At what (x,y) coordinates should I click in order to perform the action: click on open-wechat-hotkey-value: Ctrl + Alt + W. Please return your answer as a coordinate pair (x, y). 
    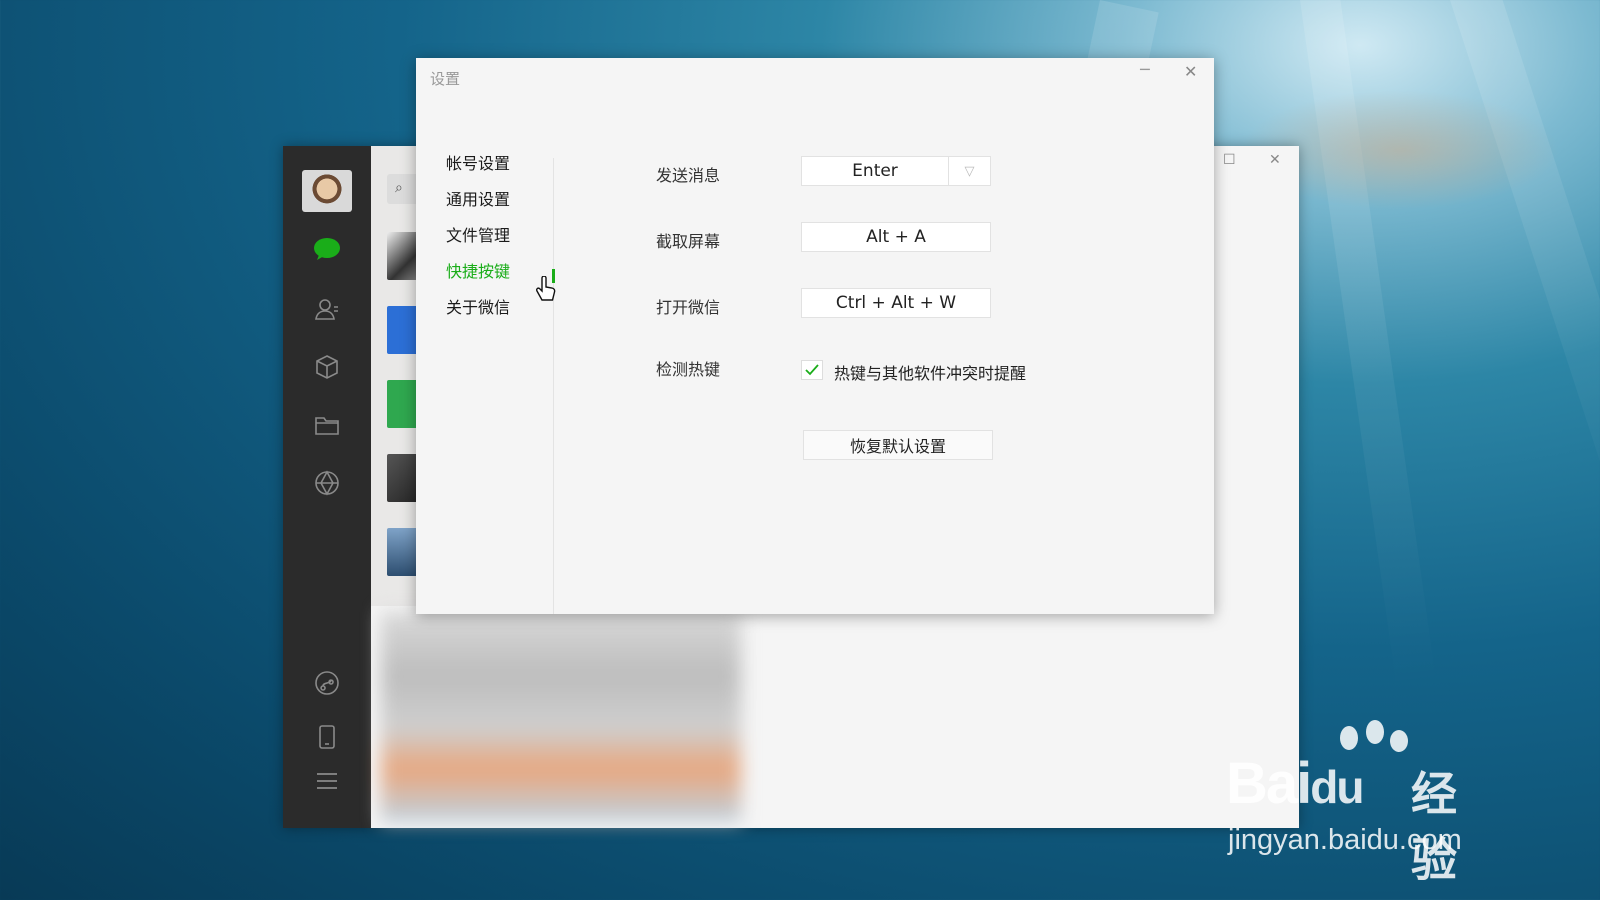
    Looking at the image, I should click on (896, 303).